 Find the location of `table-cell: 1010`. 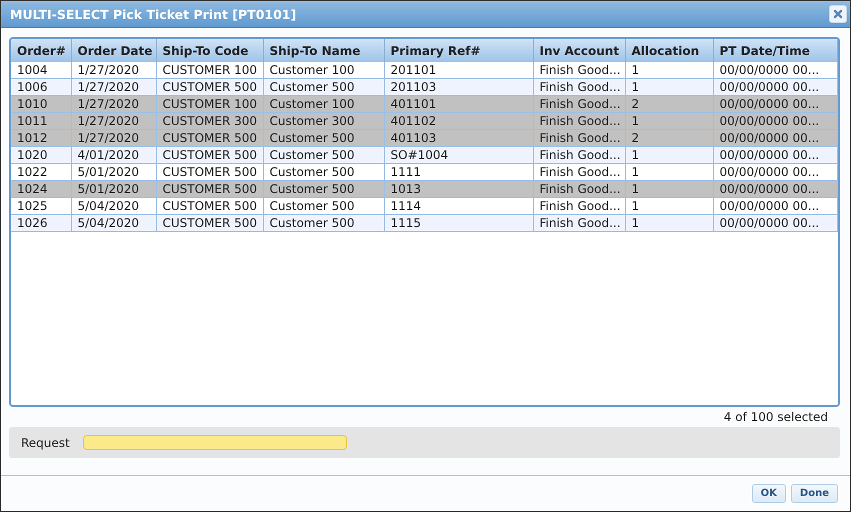

table-cell: 1010 is located at coordinates (41, 104).